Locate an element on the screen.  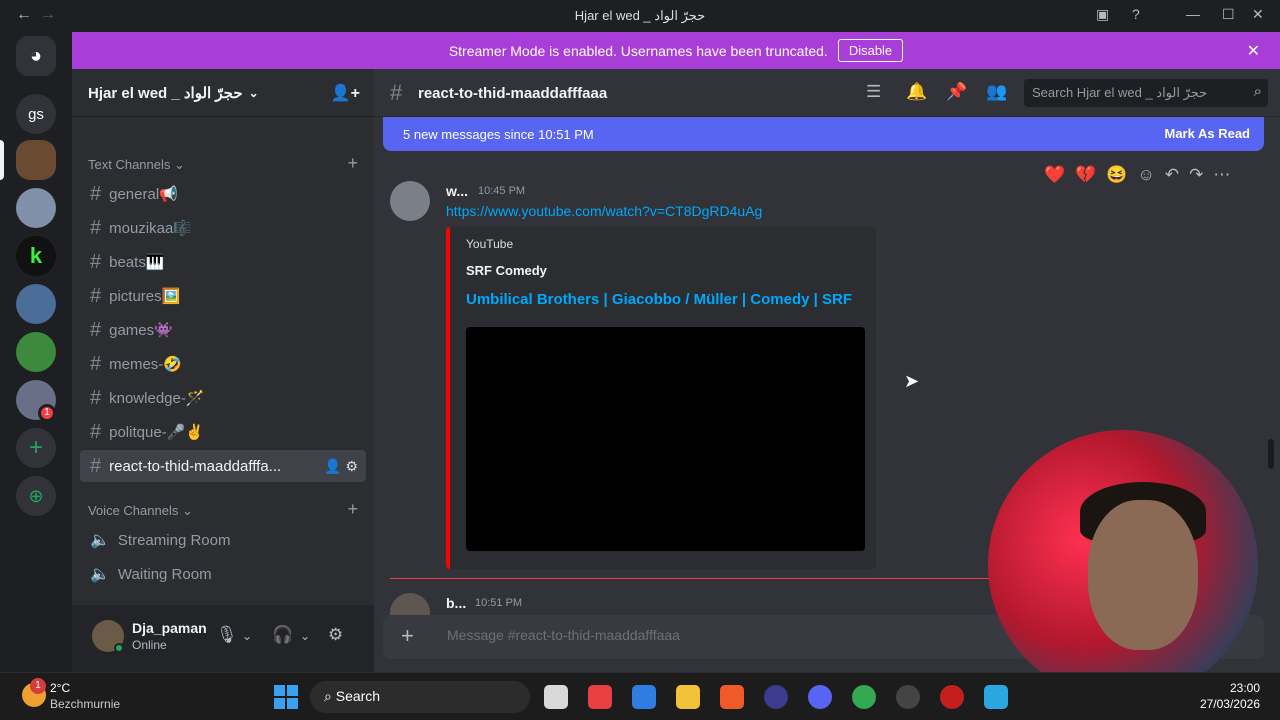
mouse-cursor-icon: ➤ is located at coordinates (912, 381).